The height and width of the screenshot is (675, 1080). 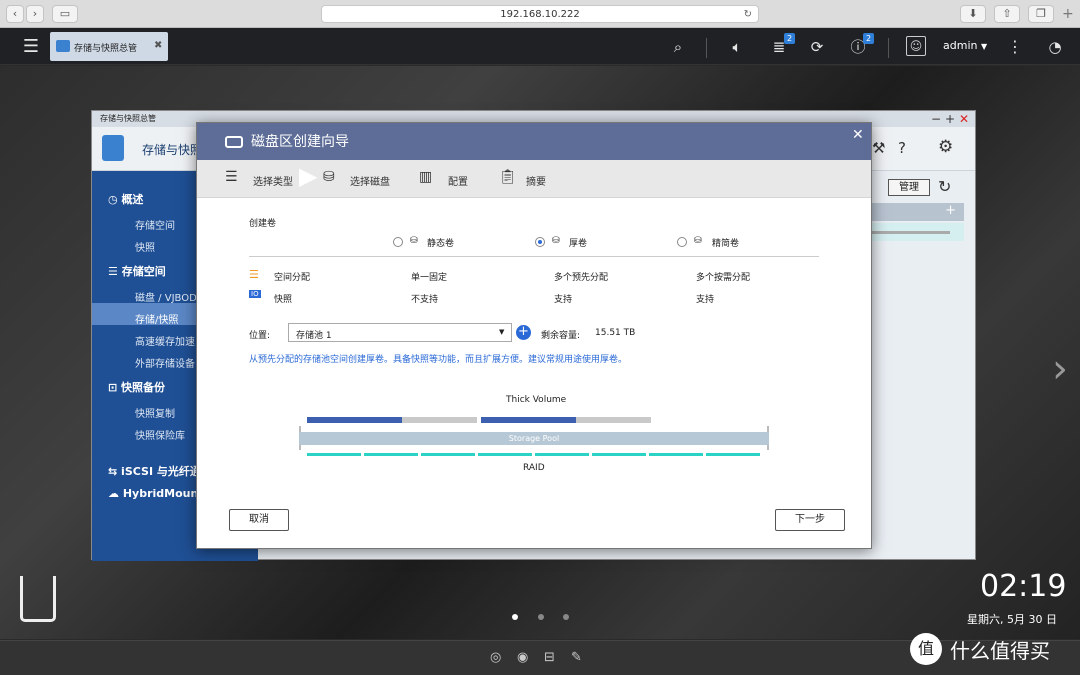 What do you see at coordinates (125, 199) in the screenshot?
I see `sidebar-item-overview: ◷ 概述` at bounding box center [125, 199].